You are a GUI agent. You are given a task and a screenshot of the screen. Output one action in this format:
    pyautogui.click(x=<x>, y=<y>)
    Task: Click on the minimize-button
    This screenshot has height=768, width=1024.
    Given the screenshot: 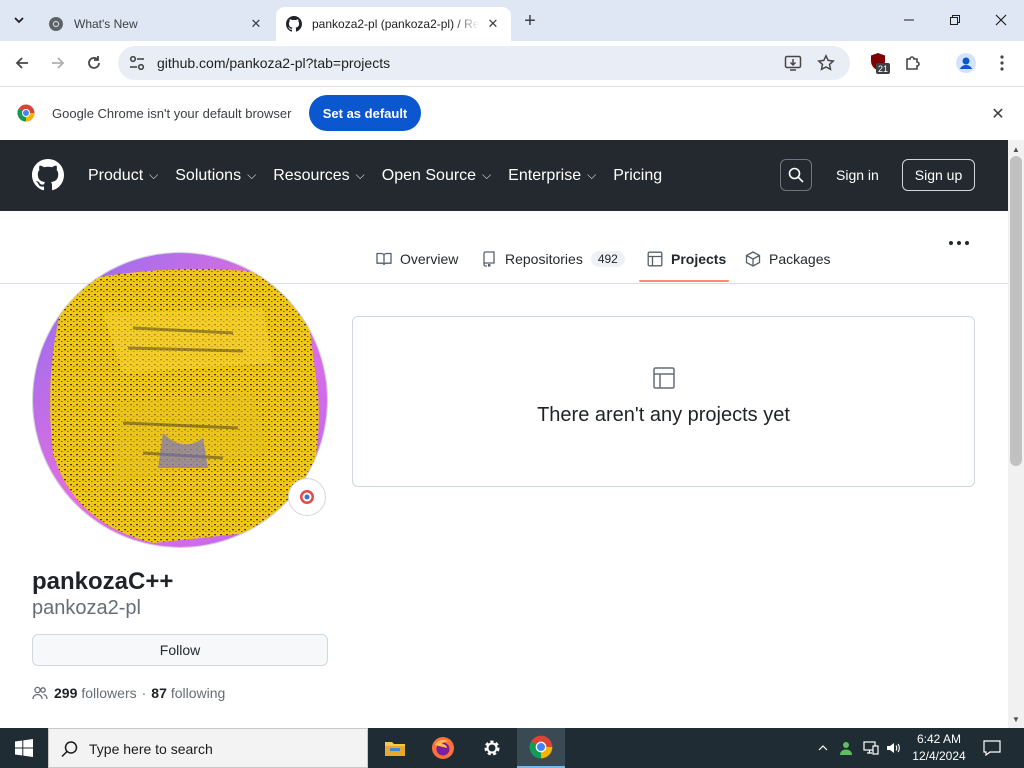 What is the action you would take?
    pyautogui.click(x=909, y=20)
    